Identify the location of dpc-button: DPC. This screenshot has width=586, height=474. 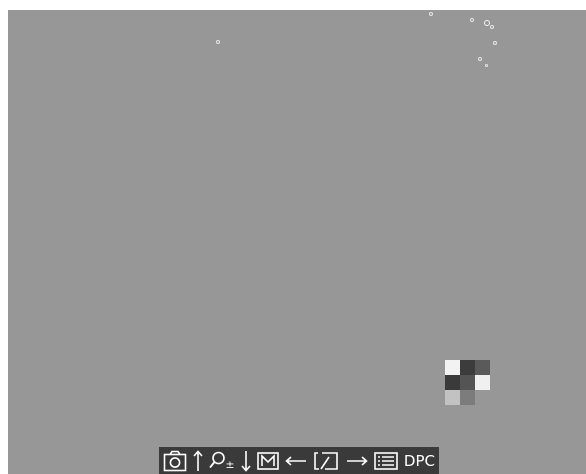
(419, 461).